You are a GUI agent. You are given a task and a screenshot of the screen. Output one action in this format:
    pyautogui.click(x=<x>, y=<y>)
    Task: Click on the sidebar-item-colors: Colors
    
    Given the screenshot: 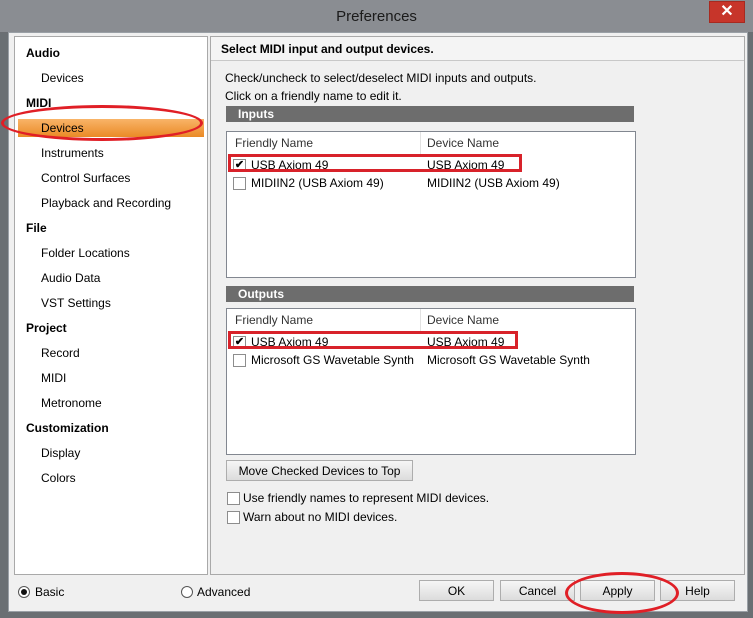 What is the action you would take?
    pyautogui.click(x=58, y=478)
    